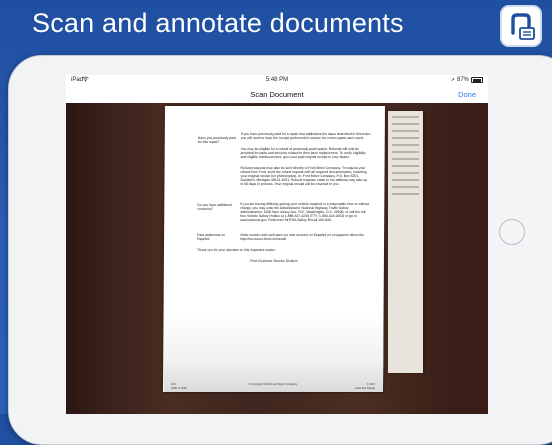  What do you see at coordinates (467, 94) in the screenshot?
I see `done-button: Done` at bounding box center [467, 94].